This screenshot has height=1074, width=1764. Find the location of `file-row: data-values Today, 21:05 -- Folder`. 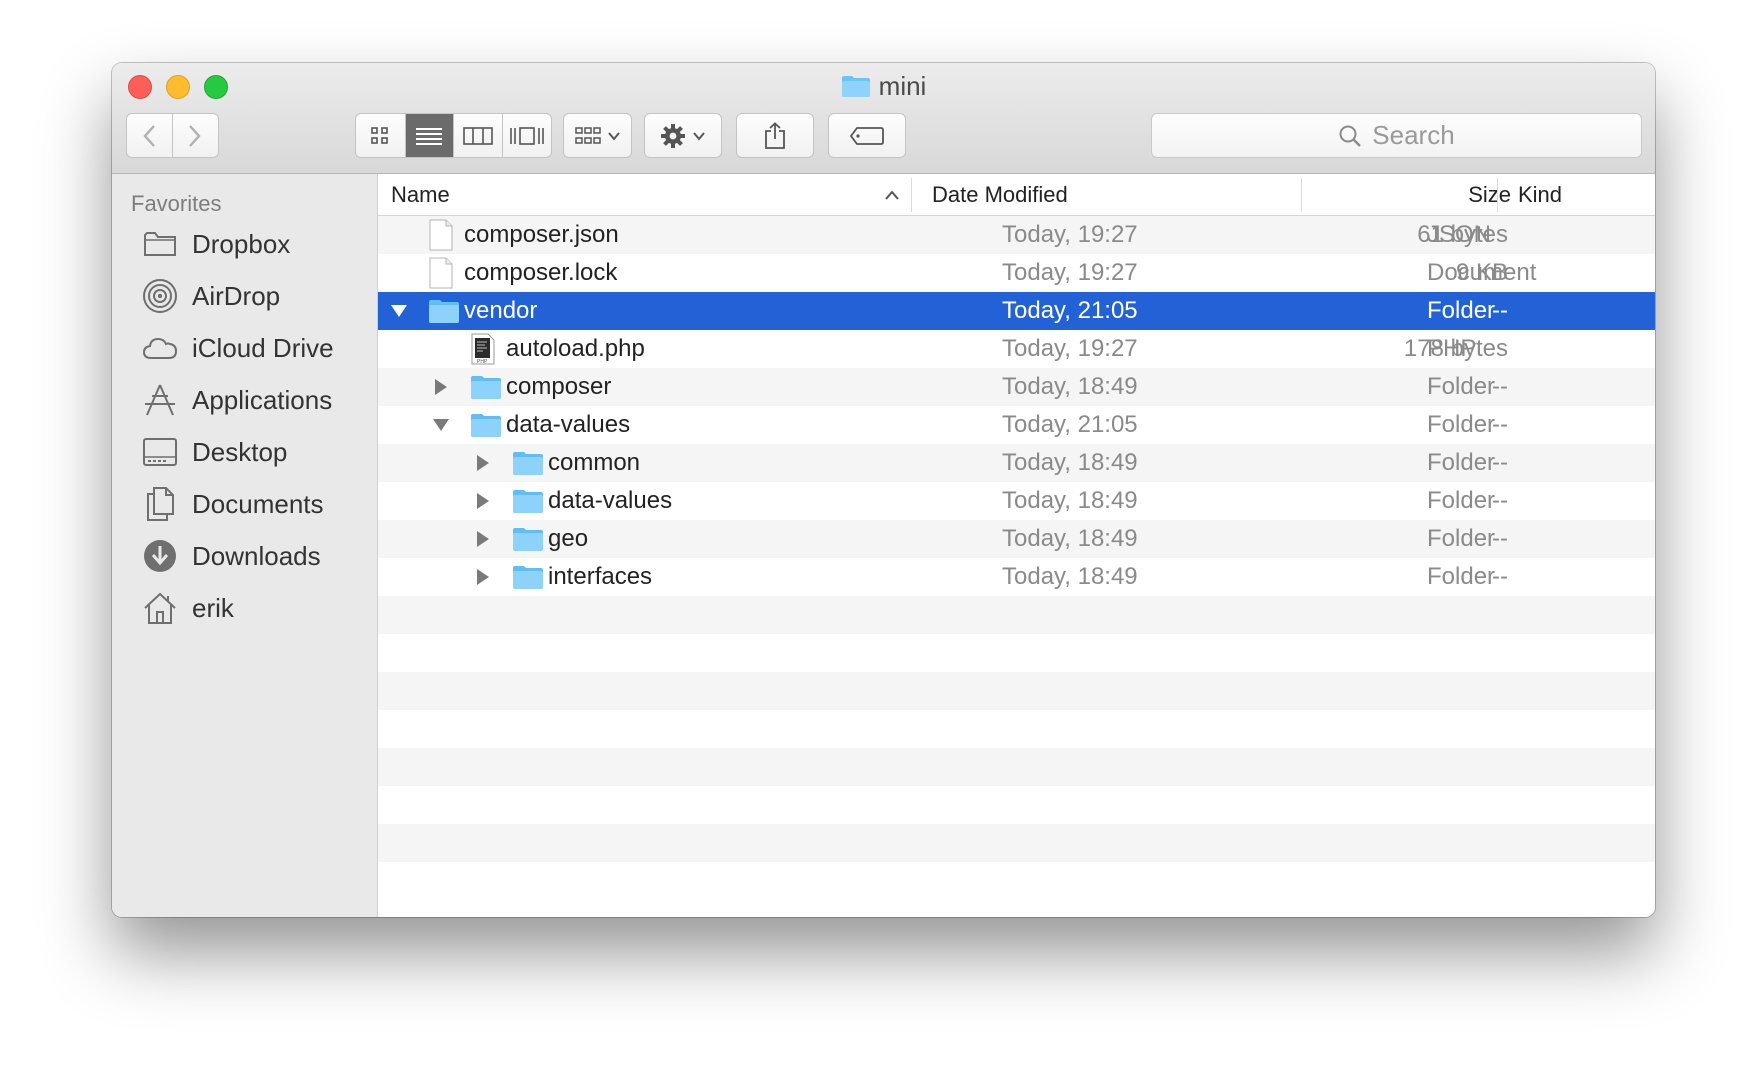

file-row: data-values Today, 21:05 -- Folder is located at coordinates (1016, 425).